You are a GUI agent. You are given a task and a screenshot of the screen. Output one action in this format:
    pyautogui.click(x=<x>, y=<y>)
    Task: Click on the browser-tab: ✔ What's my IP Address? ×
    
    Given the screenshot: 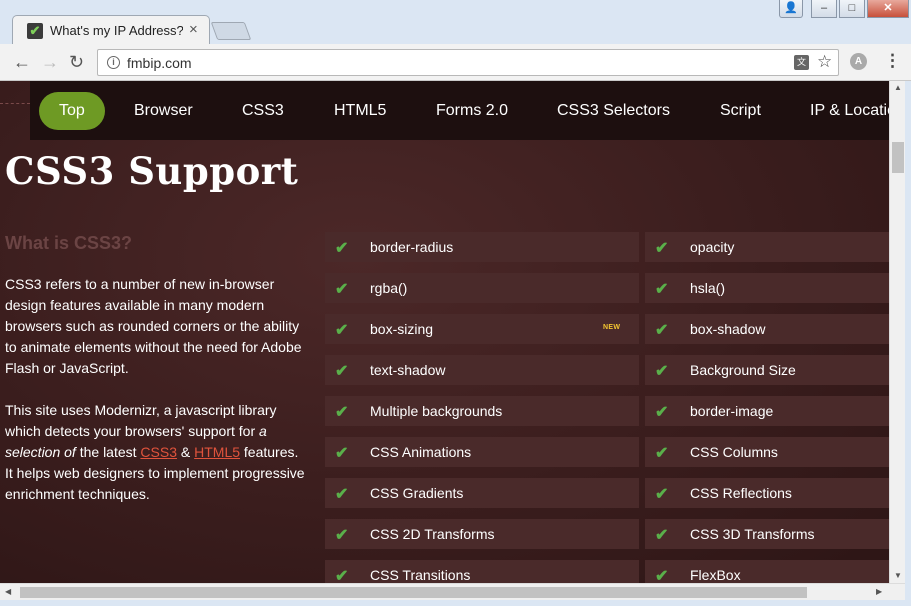 What is the action you would take?
    pyautogui.click(x=111, y=30)
    